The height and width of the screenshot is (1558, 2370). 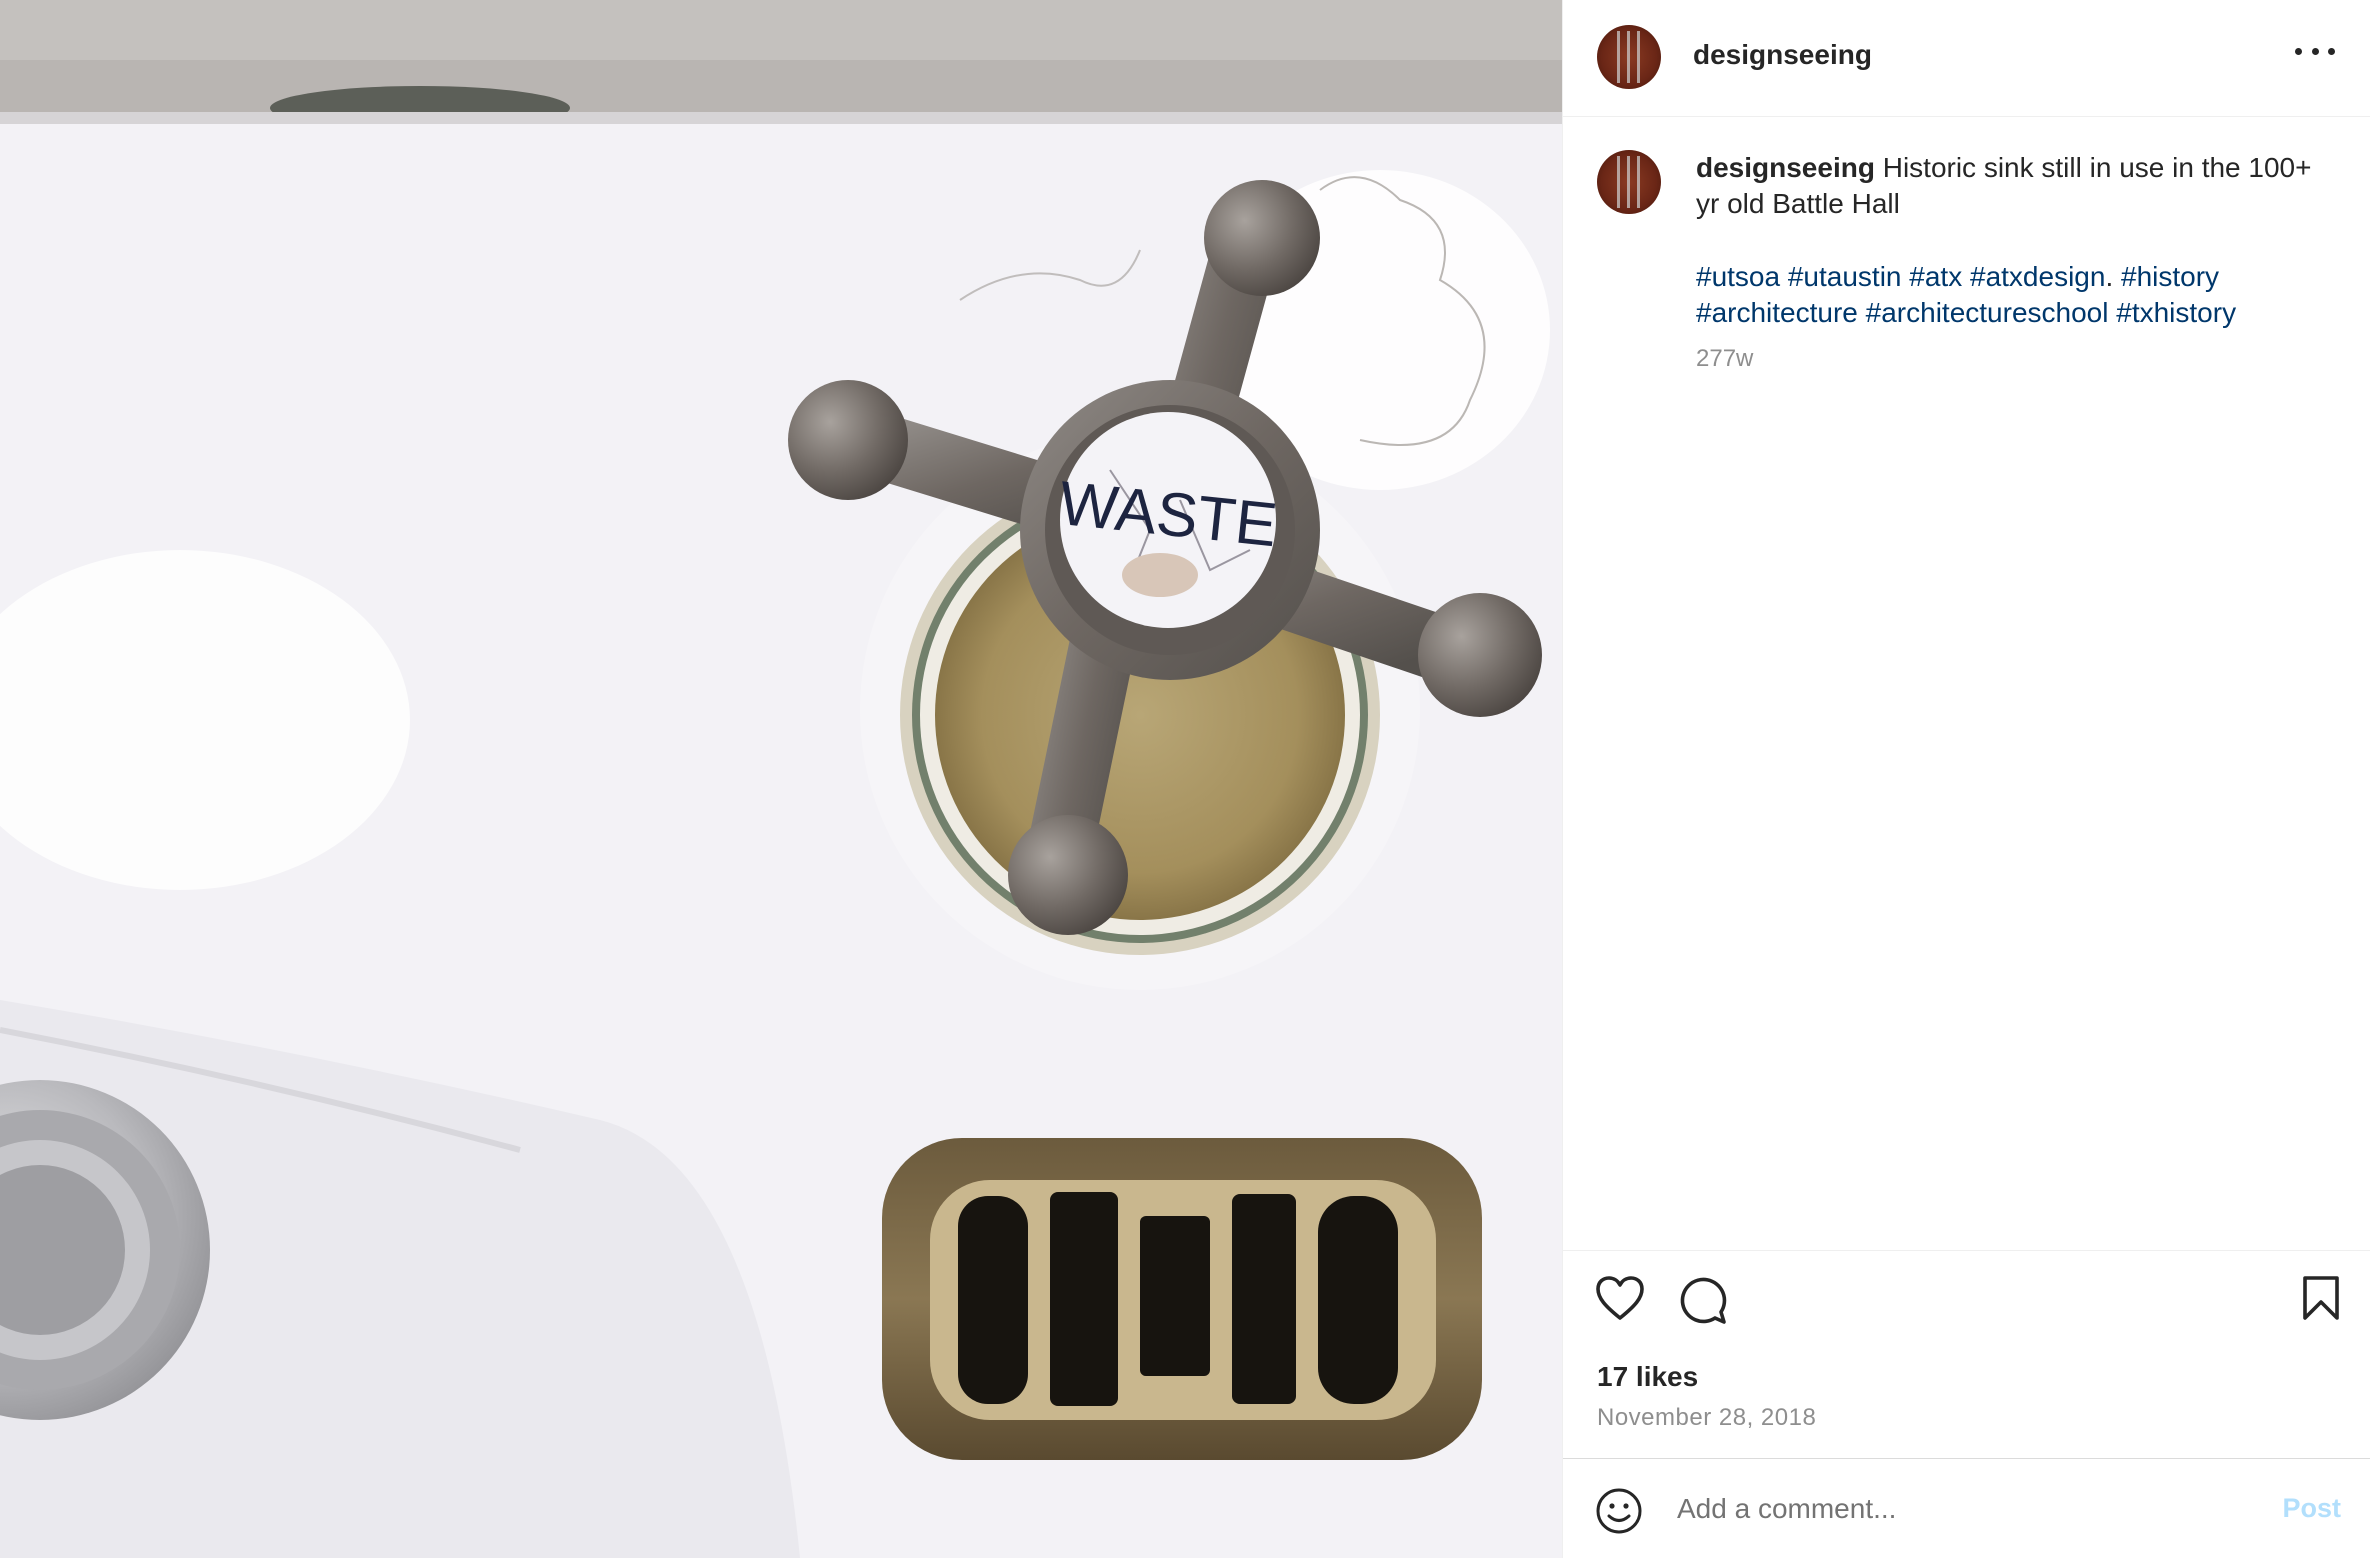 What do you see at coordinates (1702, 1302) in the screenshot?
I see `comment-icon` at bounding box center [1702, 1302].